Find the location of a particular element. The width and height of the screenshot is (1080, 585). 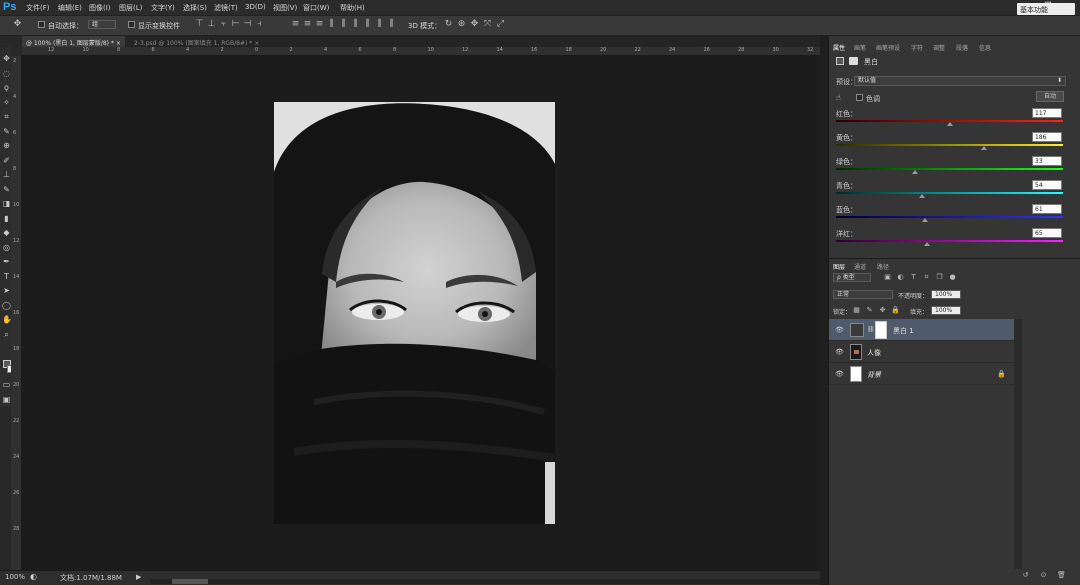

layer-filter-icon: ❐ is located at coordinates (939, 277).